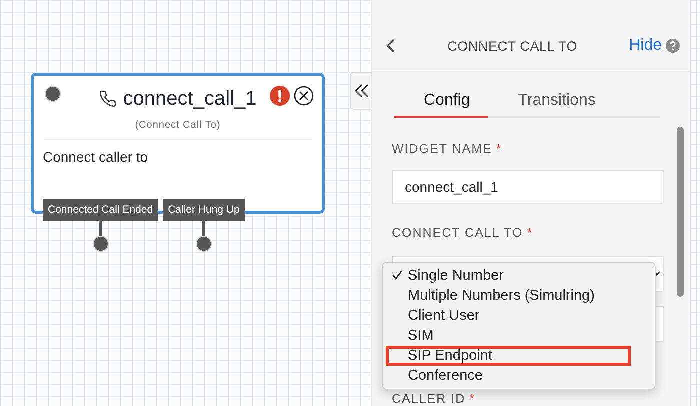 The width and height of the screenshot is (700, 406). Describe the element at coordinates (96, 157) in the screenshot. I see `widget-description: Connect caller to` at that location.